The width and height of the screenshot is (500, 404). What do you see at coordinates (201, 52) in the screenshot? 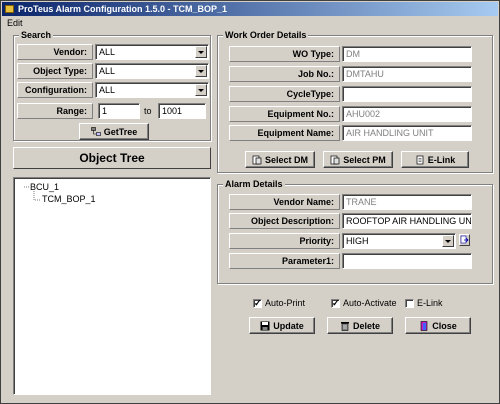
I see `vendor-dropdown-icon` at bounding box center [201, 52].